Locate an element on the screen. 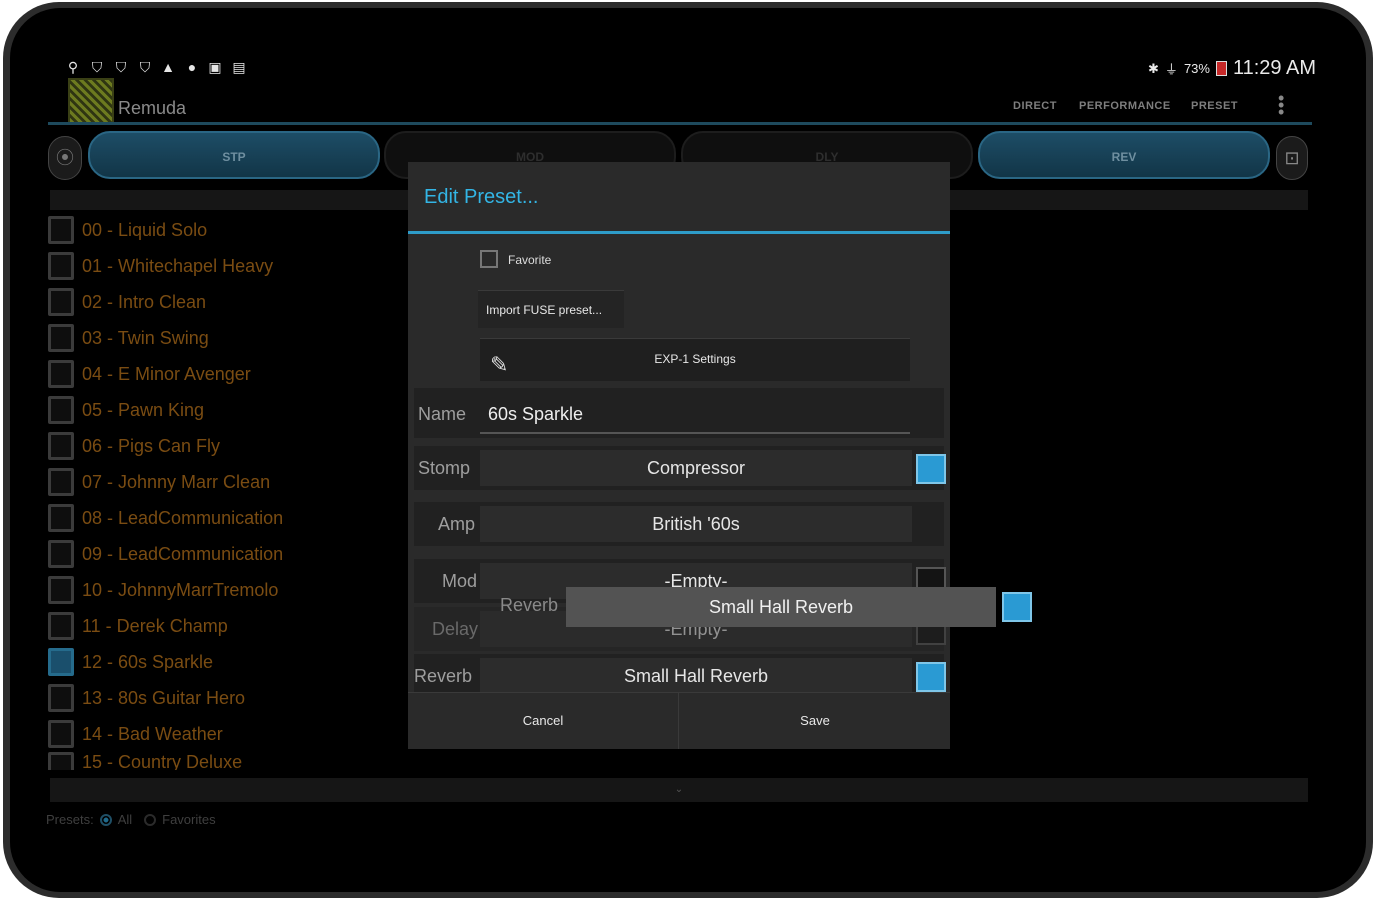 Image resolution: width=1376 pixels, height=900 pixels. preset-list-item: 04 - E Minor Avenger is located at coordinates (149, 374).